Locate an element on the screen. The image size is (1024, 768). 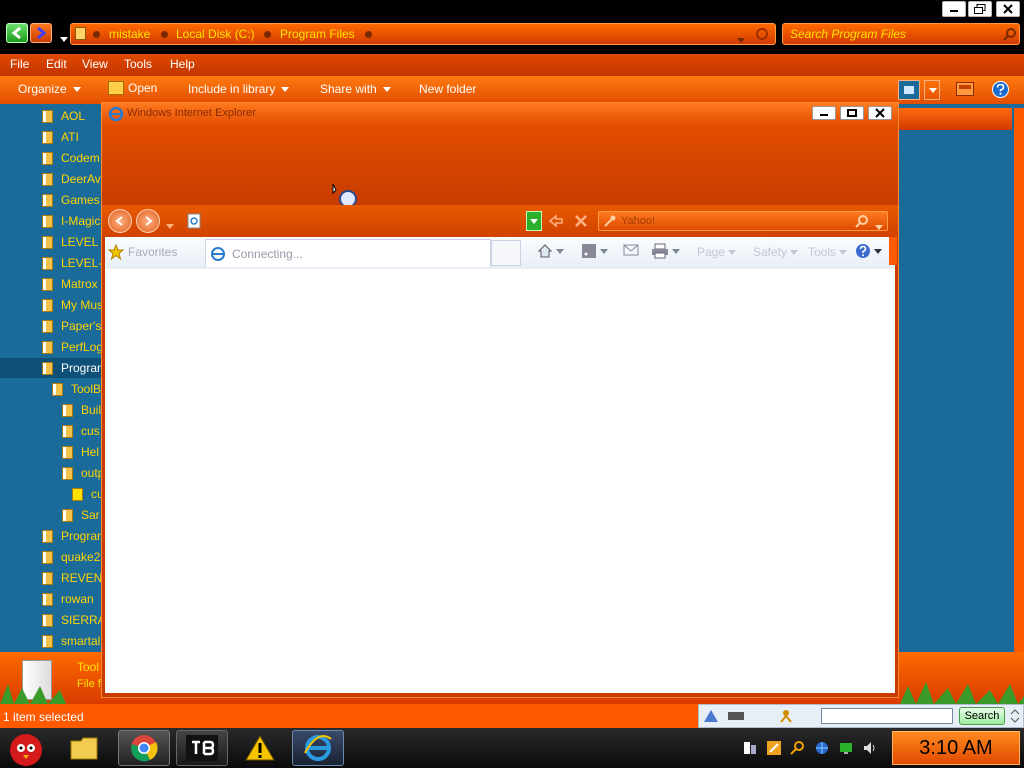
taskbar-clock: 3:10 AM is located at coordinates (956, 748).